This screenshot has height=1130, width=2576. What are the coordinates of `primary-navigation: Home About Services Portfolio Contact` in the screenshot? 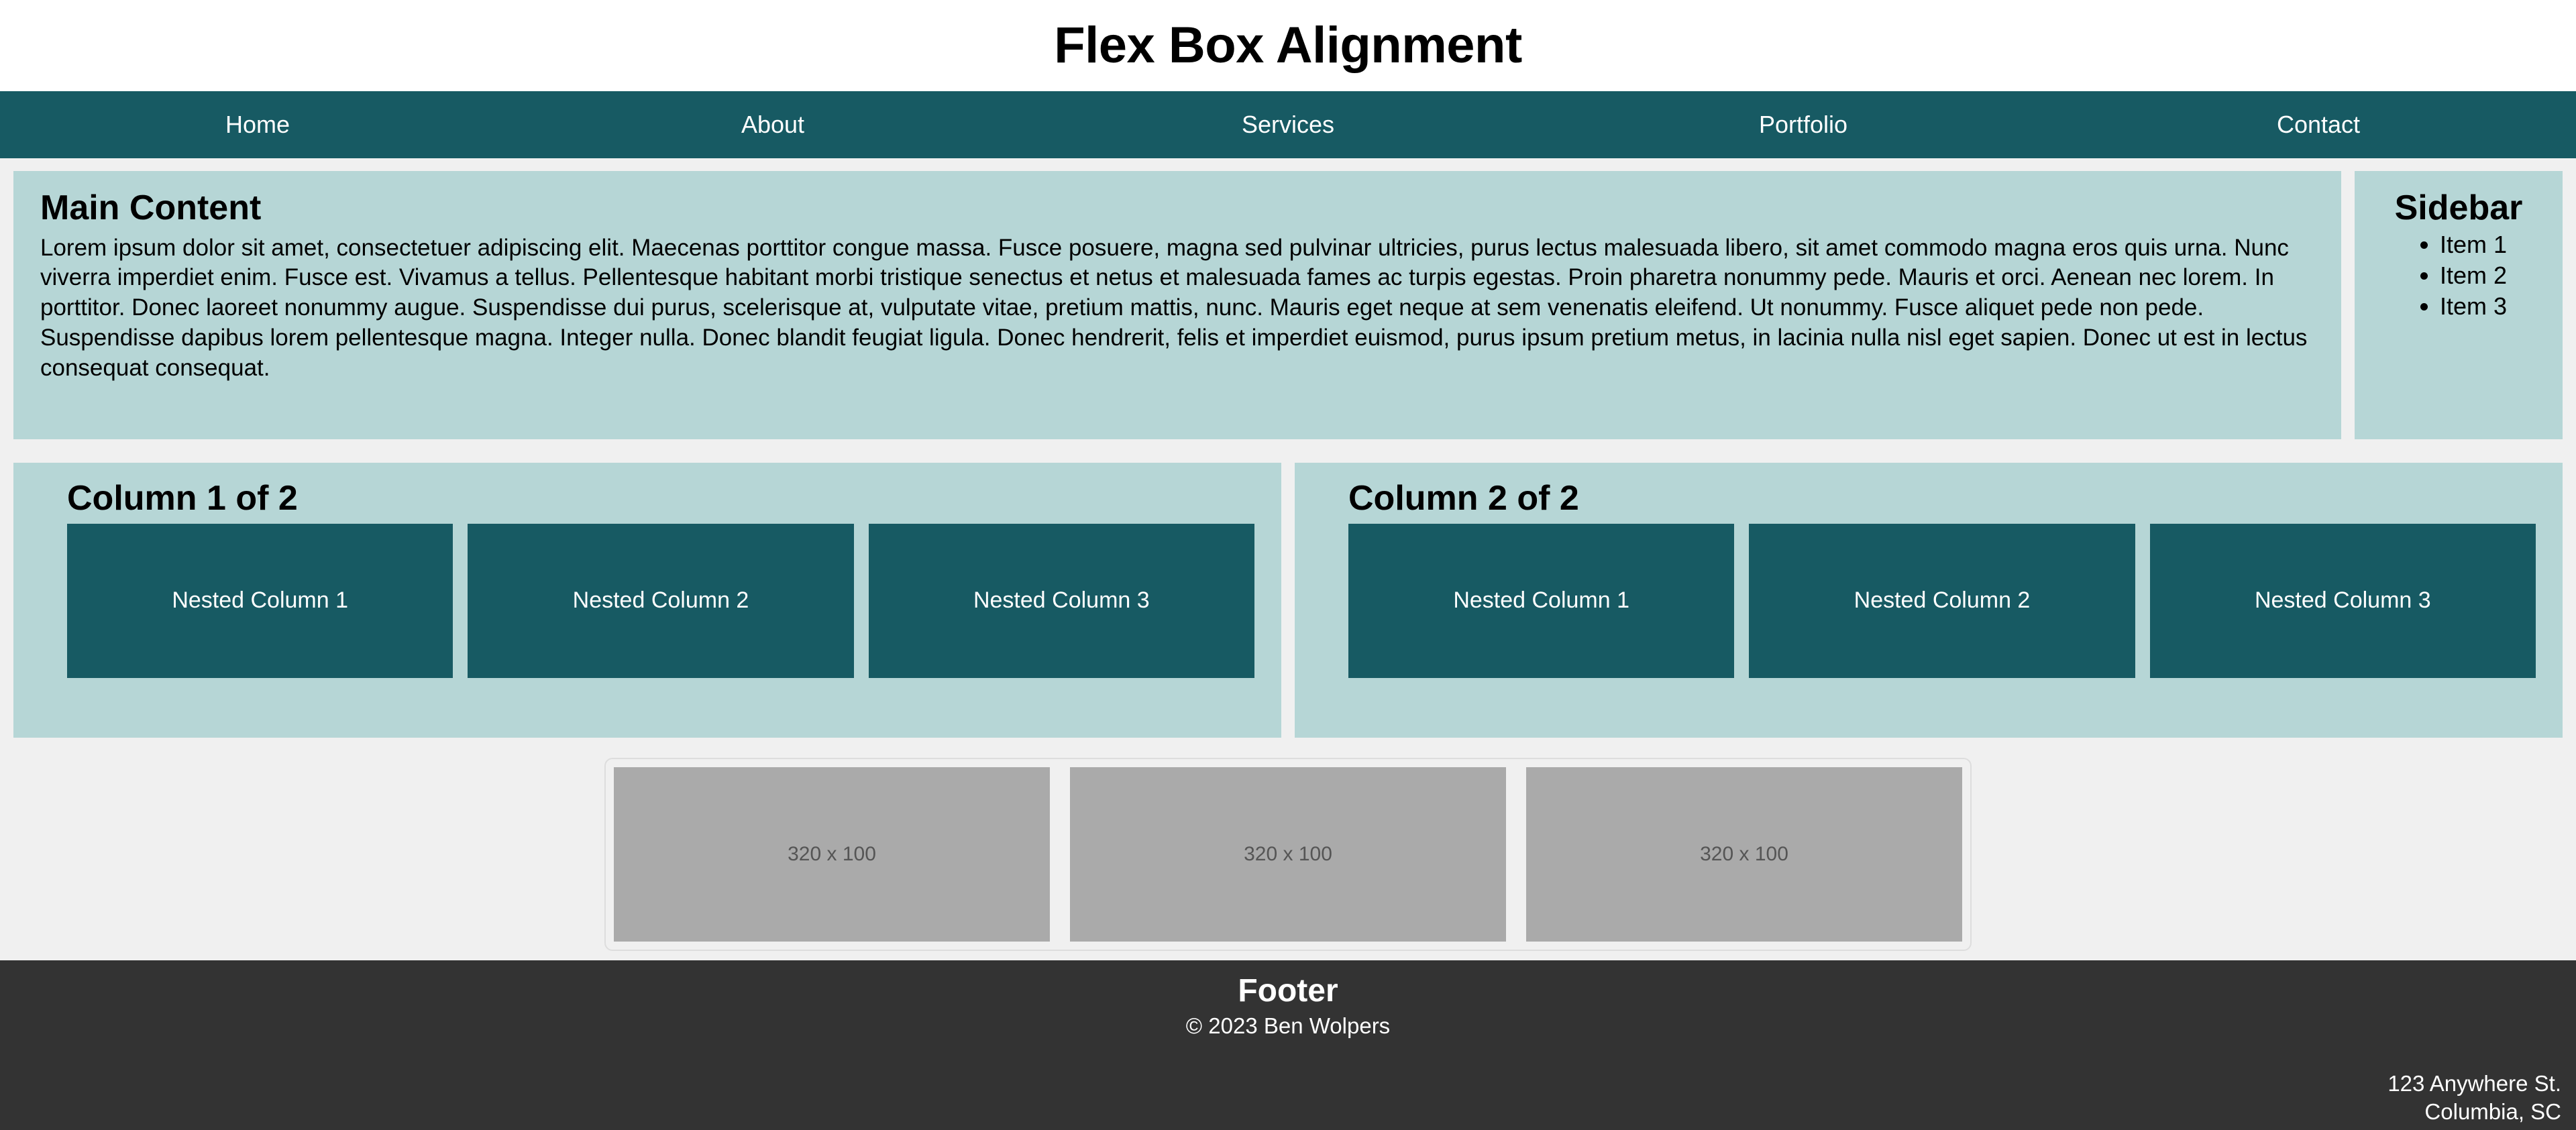 It's located at (1288, 124).